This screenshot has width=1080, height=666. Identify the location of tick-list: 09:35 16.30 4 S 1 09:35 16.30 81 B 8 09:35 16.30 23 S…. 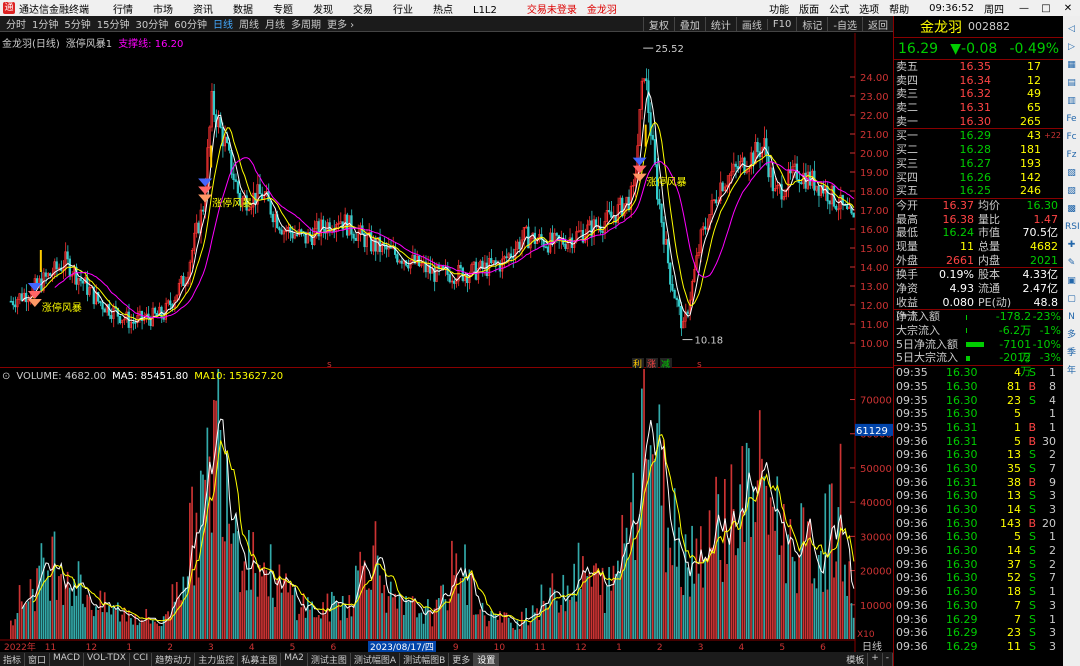
(978, 509).